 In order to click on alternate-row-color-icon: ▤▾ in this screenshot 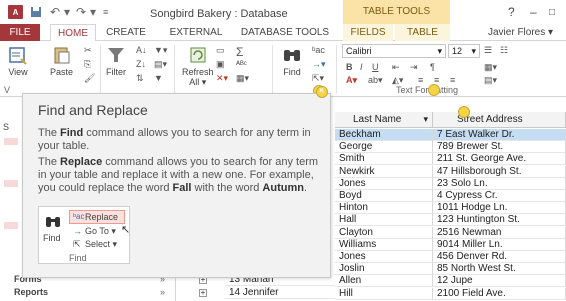, I will do `click(490, 80)`.